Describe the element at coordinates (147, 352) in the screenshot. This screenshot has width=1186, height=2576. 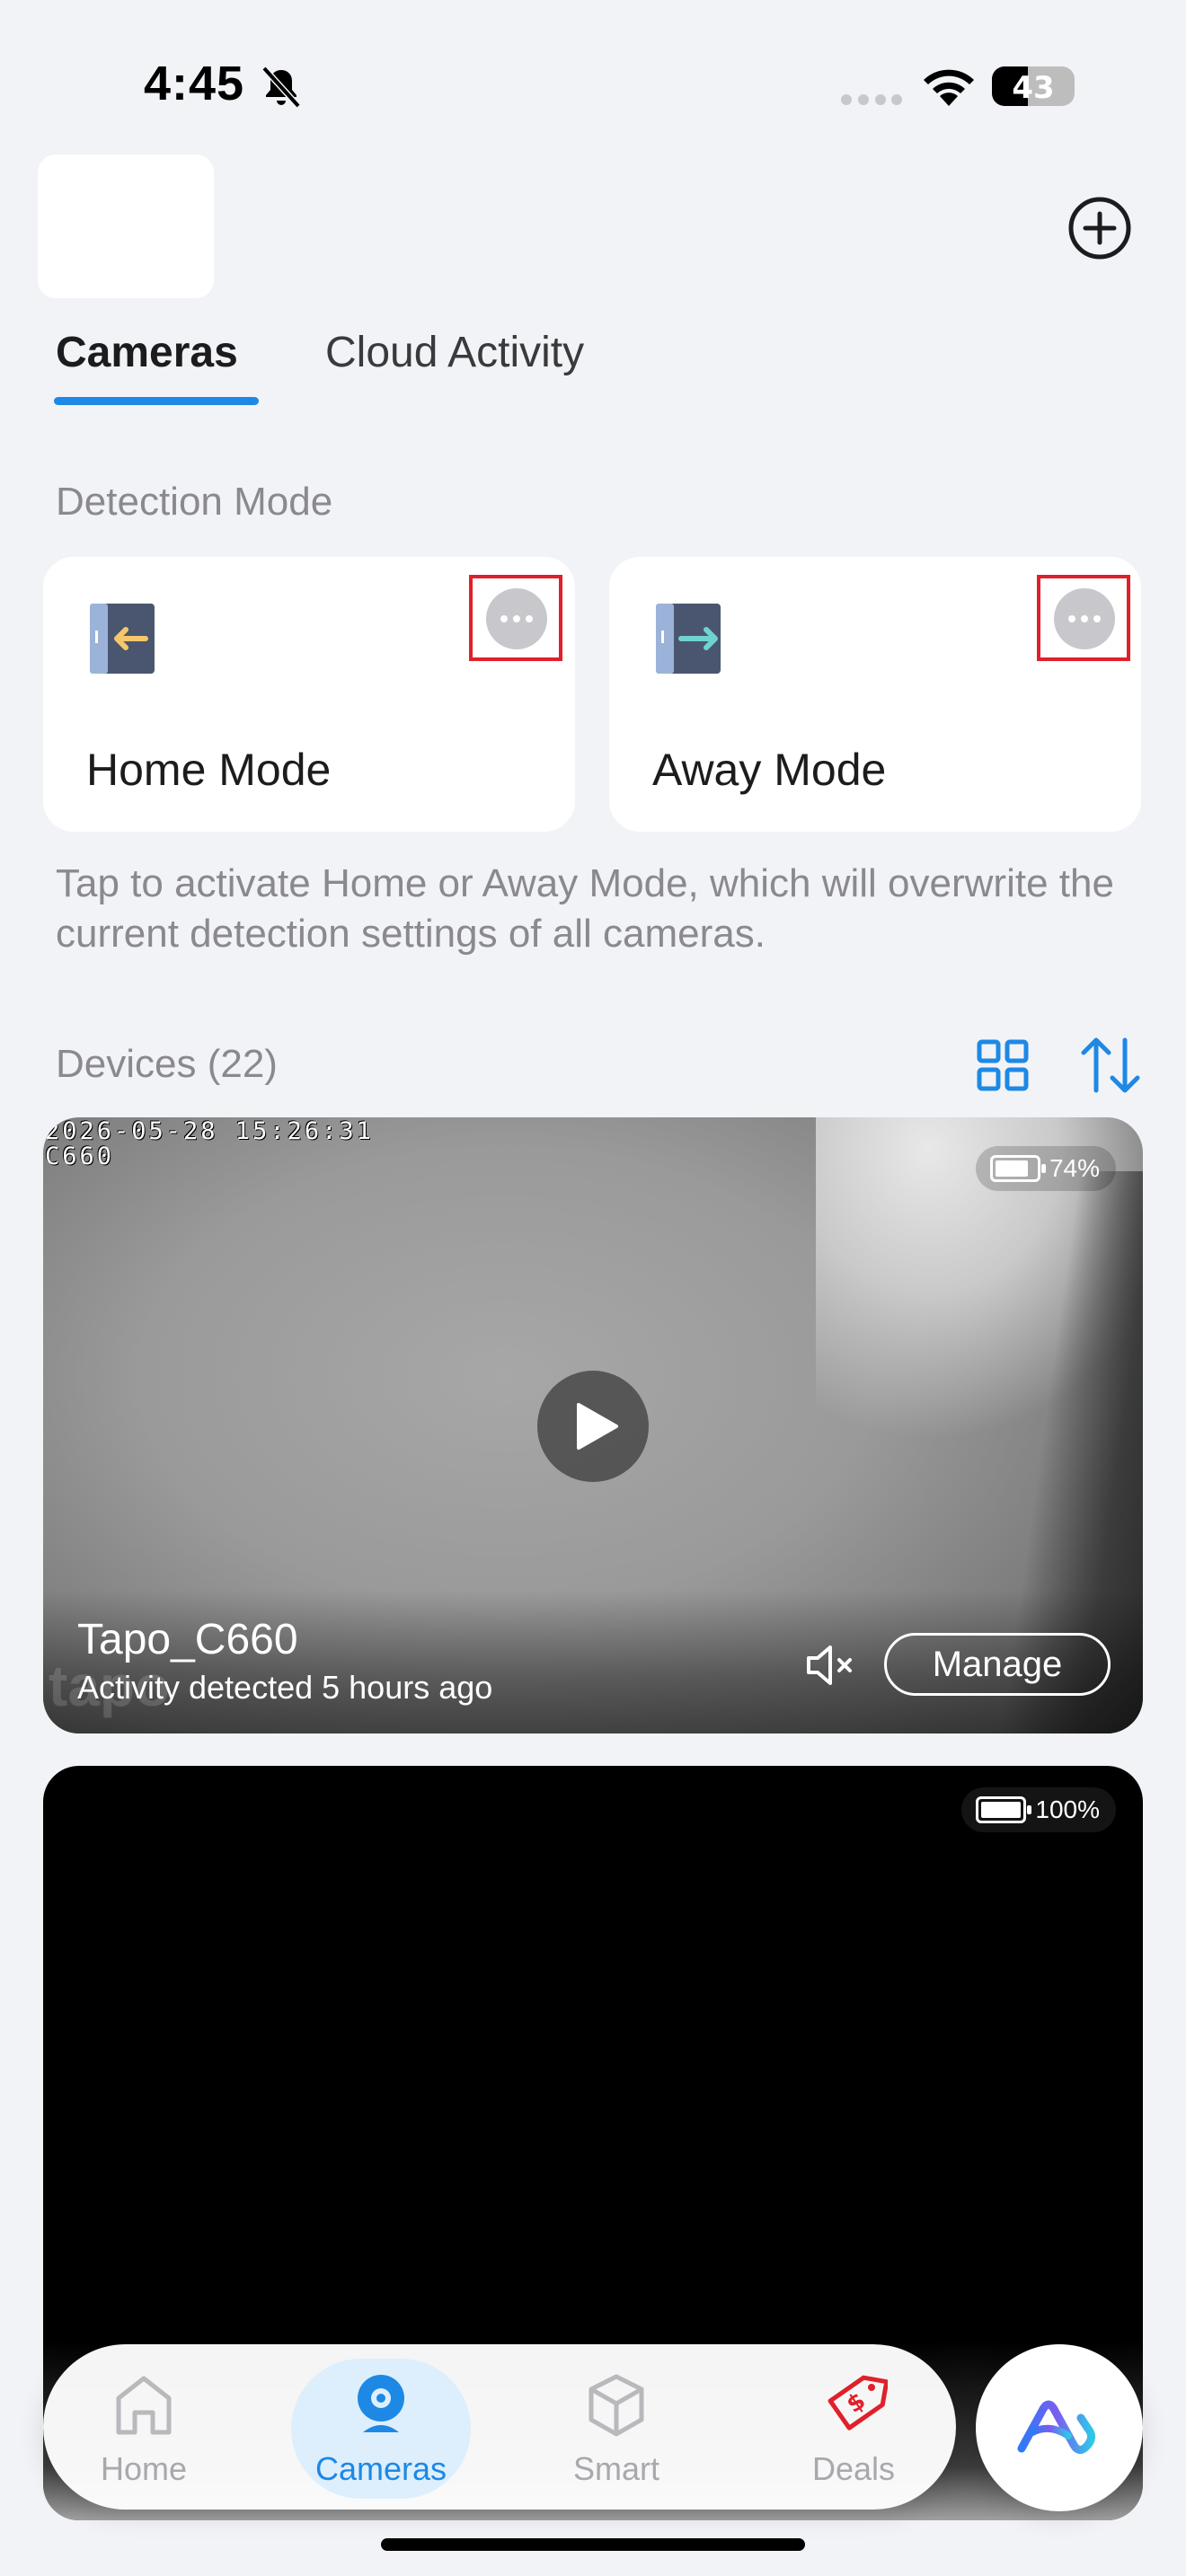
I see `tab-cameras: Cameras` at that location.